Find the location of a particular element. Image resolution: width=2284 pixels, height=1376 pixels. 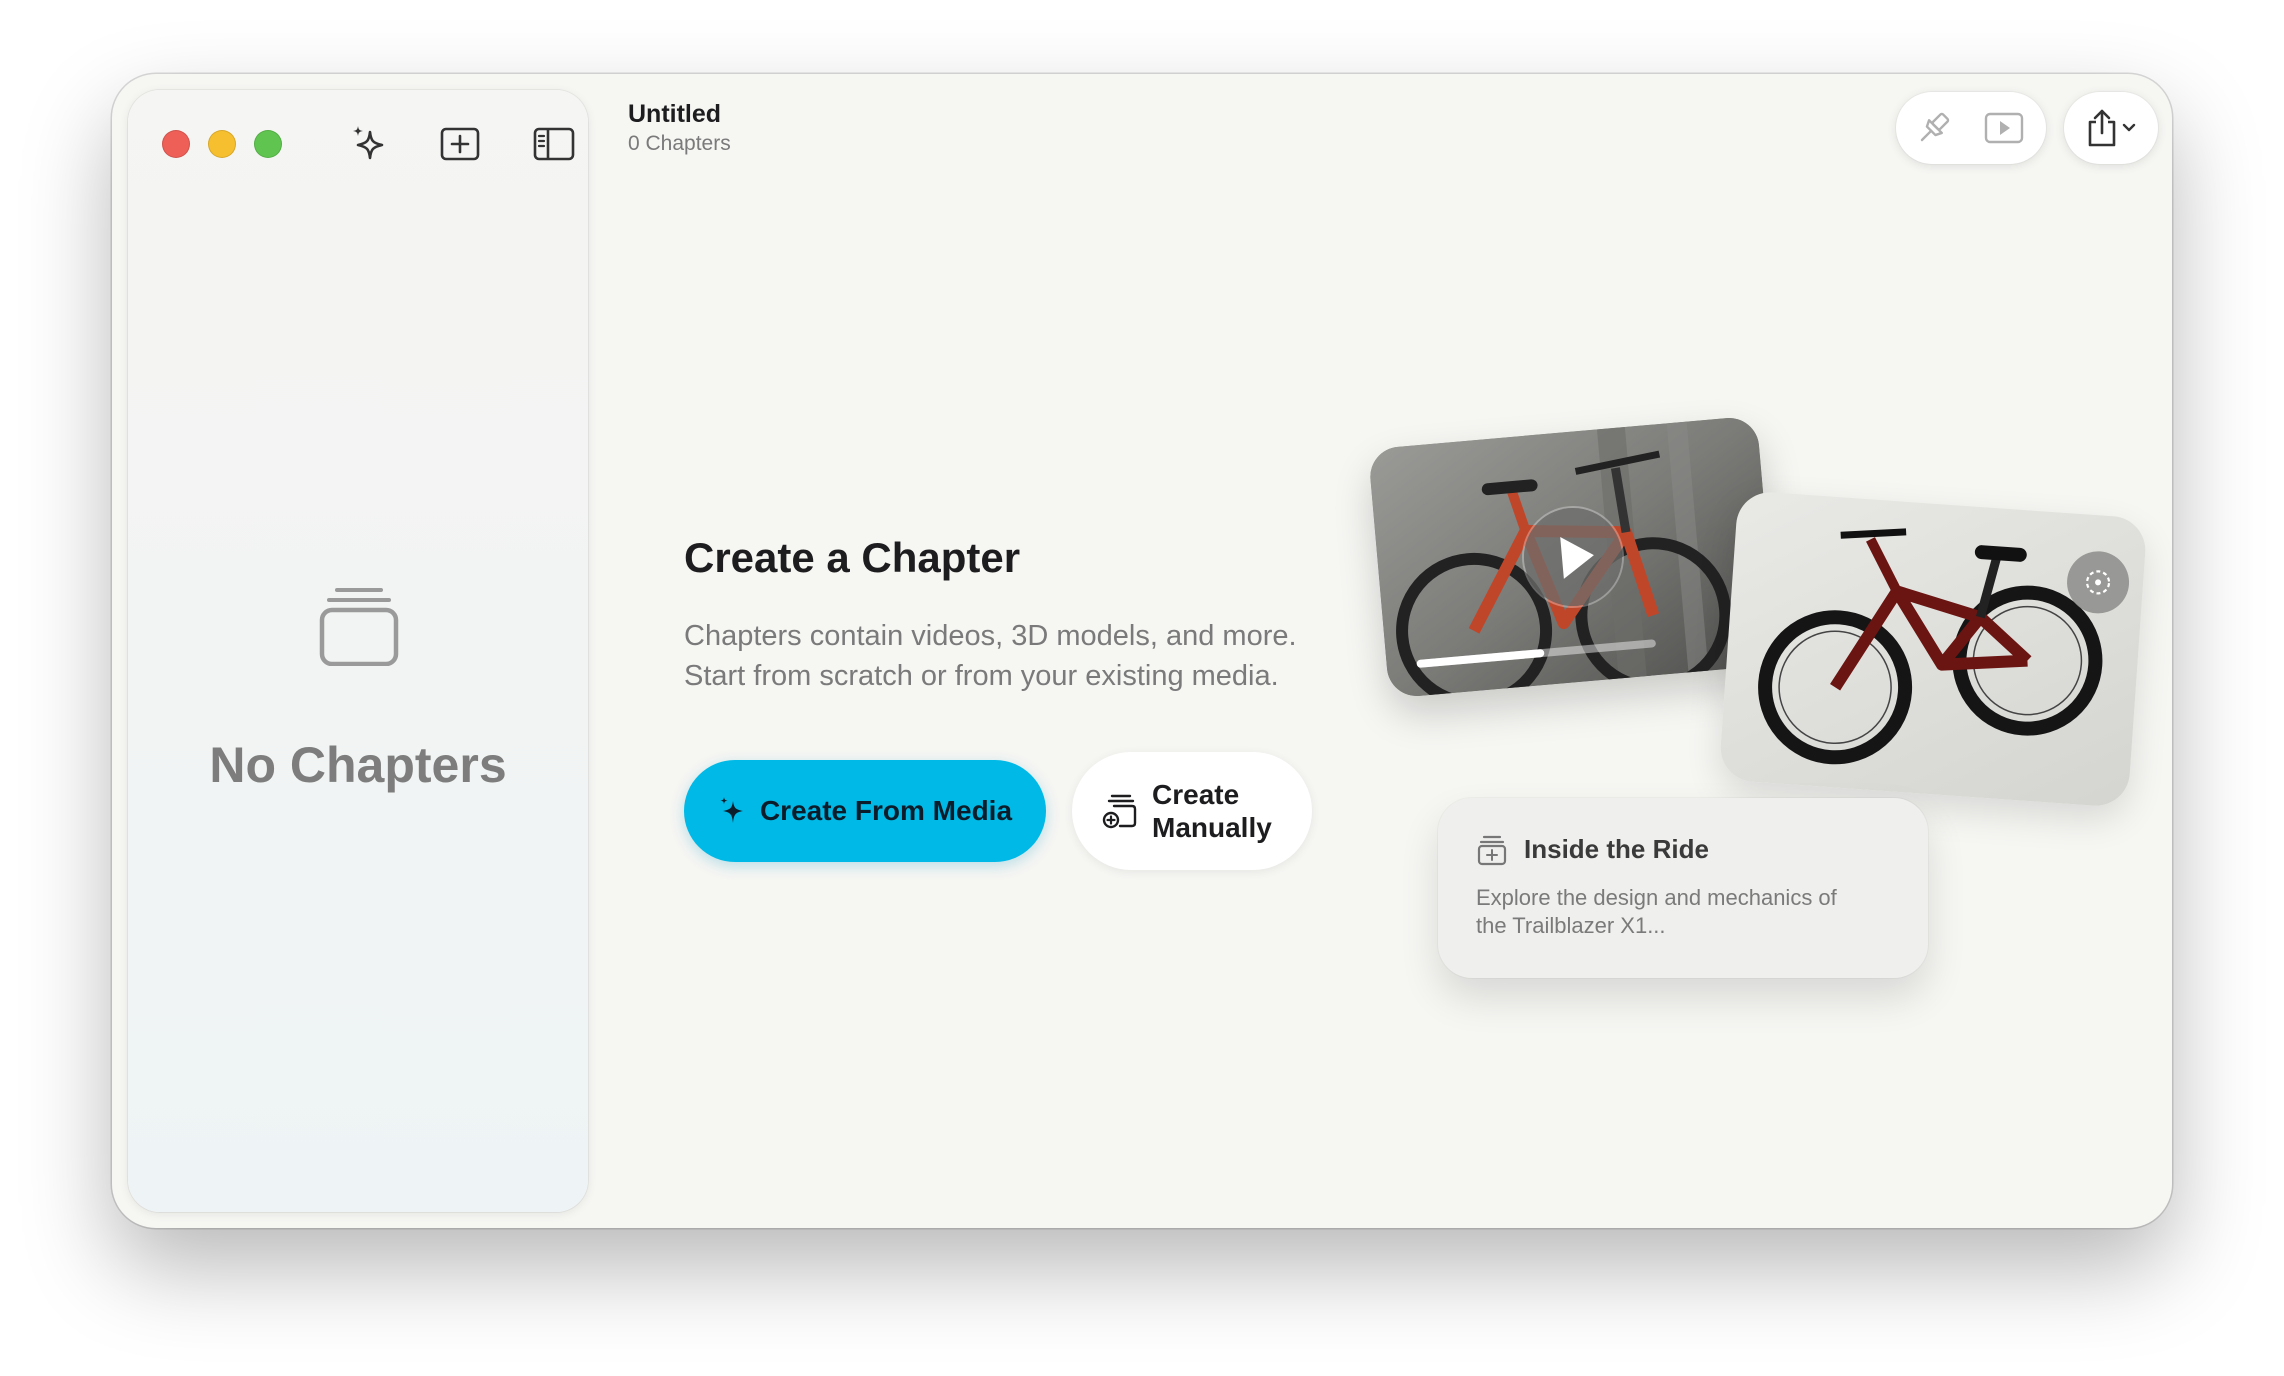

add-stack-icon is located at coordinates (1119, 811).